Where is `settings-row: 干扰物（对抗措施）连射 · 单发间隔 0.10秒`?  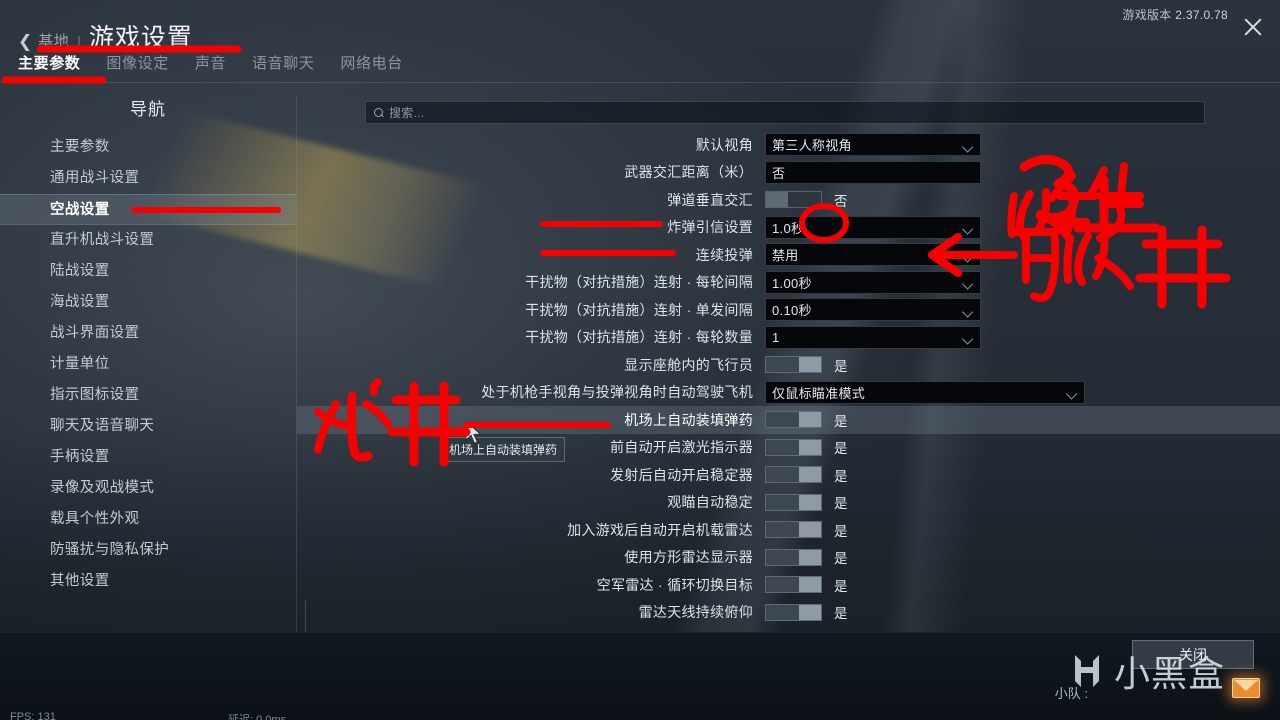 settings-row: 干扰物（对抗措施）连射 · 单发间隔 0.10秒 is located at coordinates (788, 310).